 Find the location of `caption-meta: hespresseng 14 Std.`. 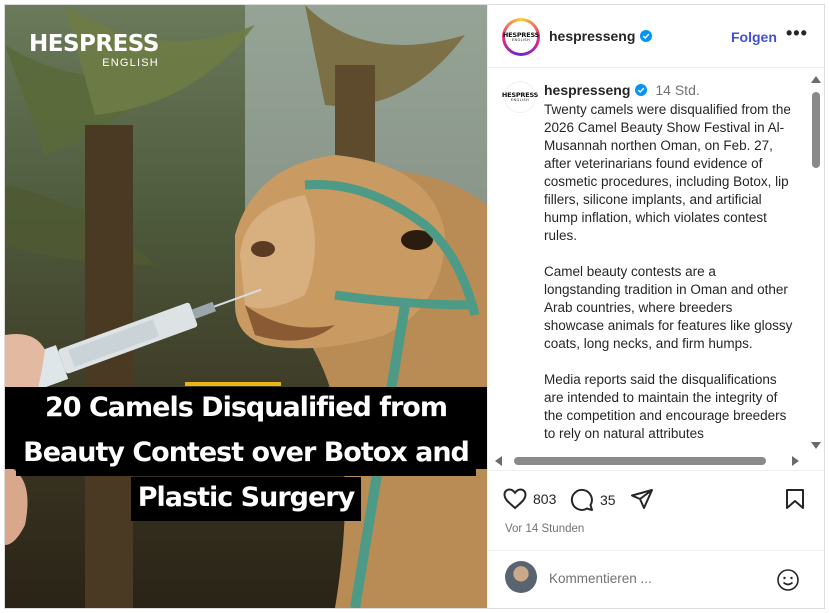

caption-meta: hespresseng 14 Std. is located at coordinates (622, 90).